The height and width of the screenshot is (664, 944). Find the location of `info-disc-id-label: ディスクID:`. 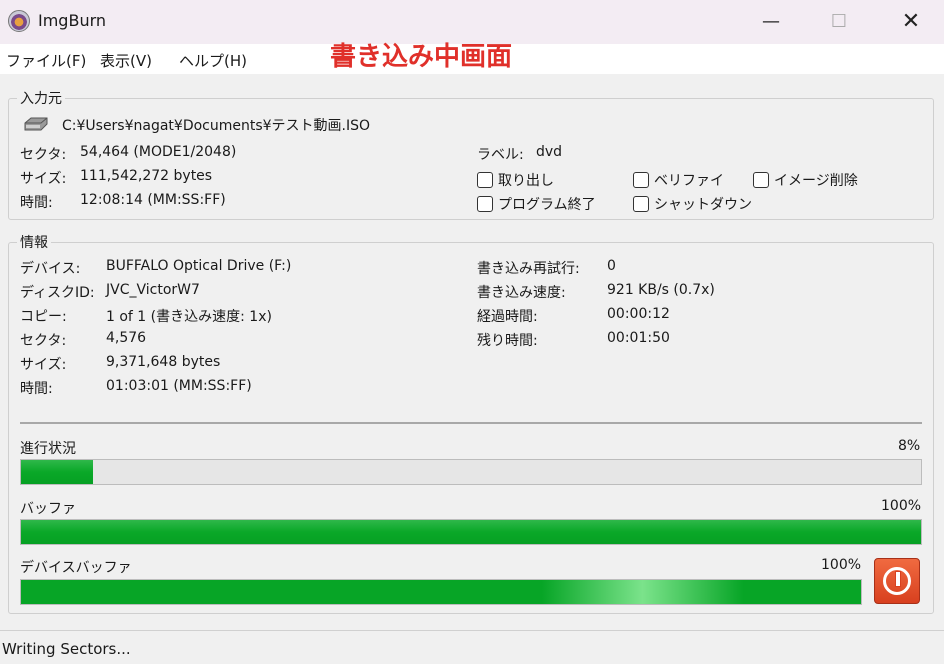

info-disc-id-label: ディスクID: is located at coordinates (57, 293).